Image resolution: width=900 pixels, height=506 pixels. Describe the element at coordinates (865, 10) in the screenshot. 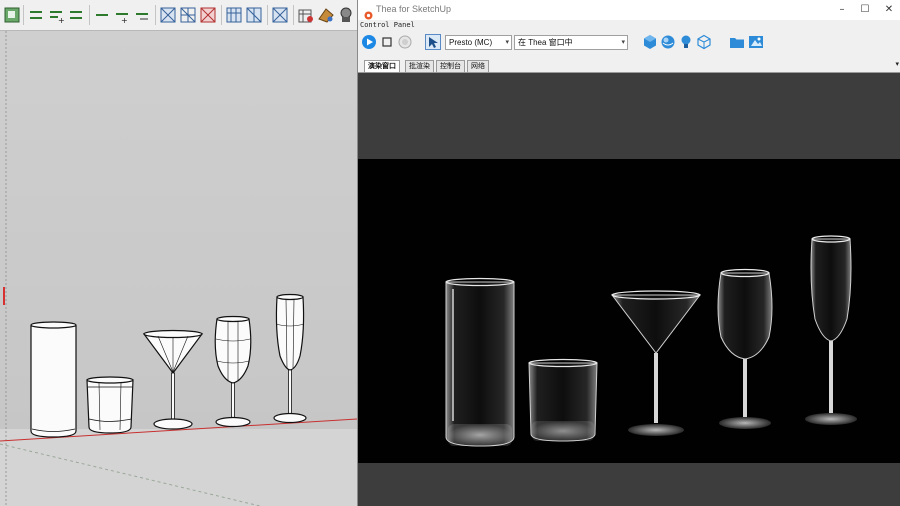

I see `maximize-button: ☐` at that location.